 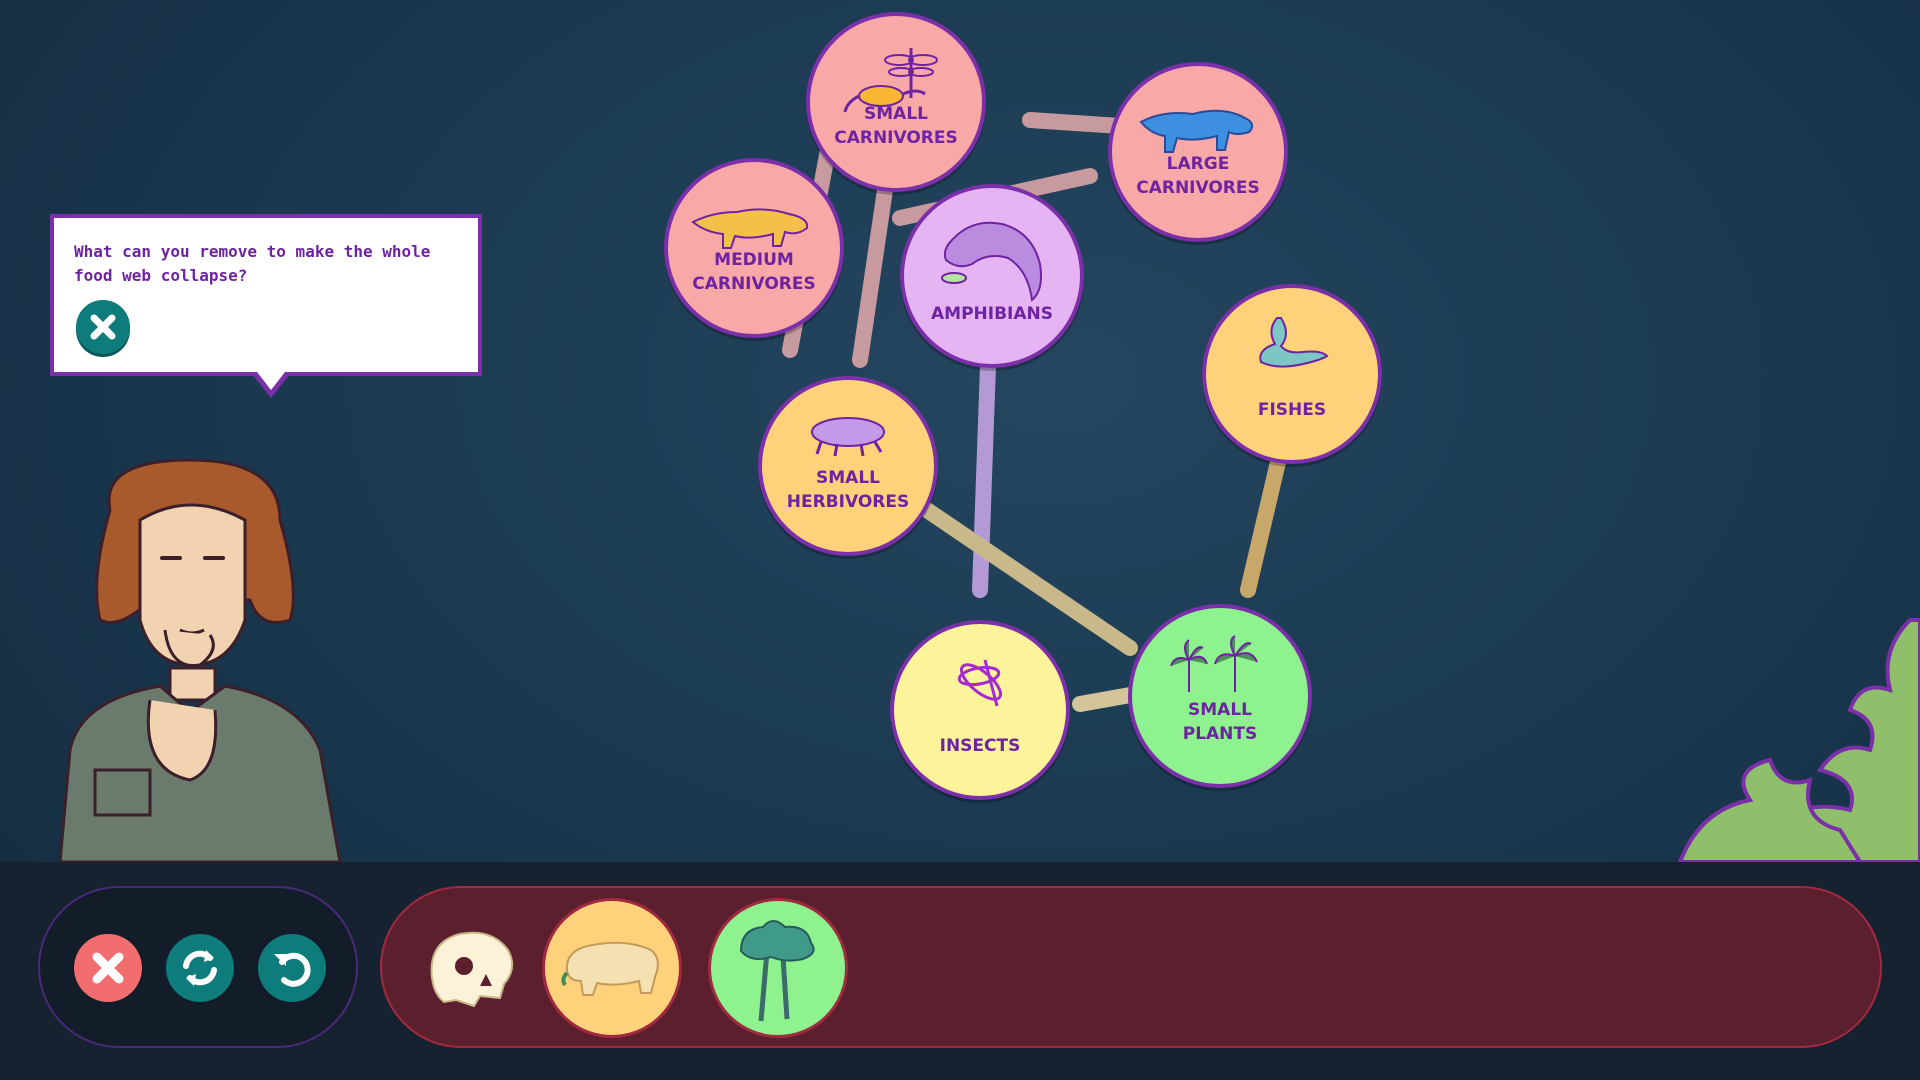 I want to click on small-plants-icon, so click(x=1214, y=663).